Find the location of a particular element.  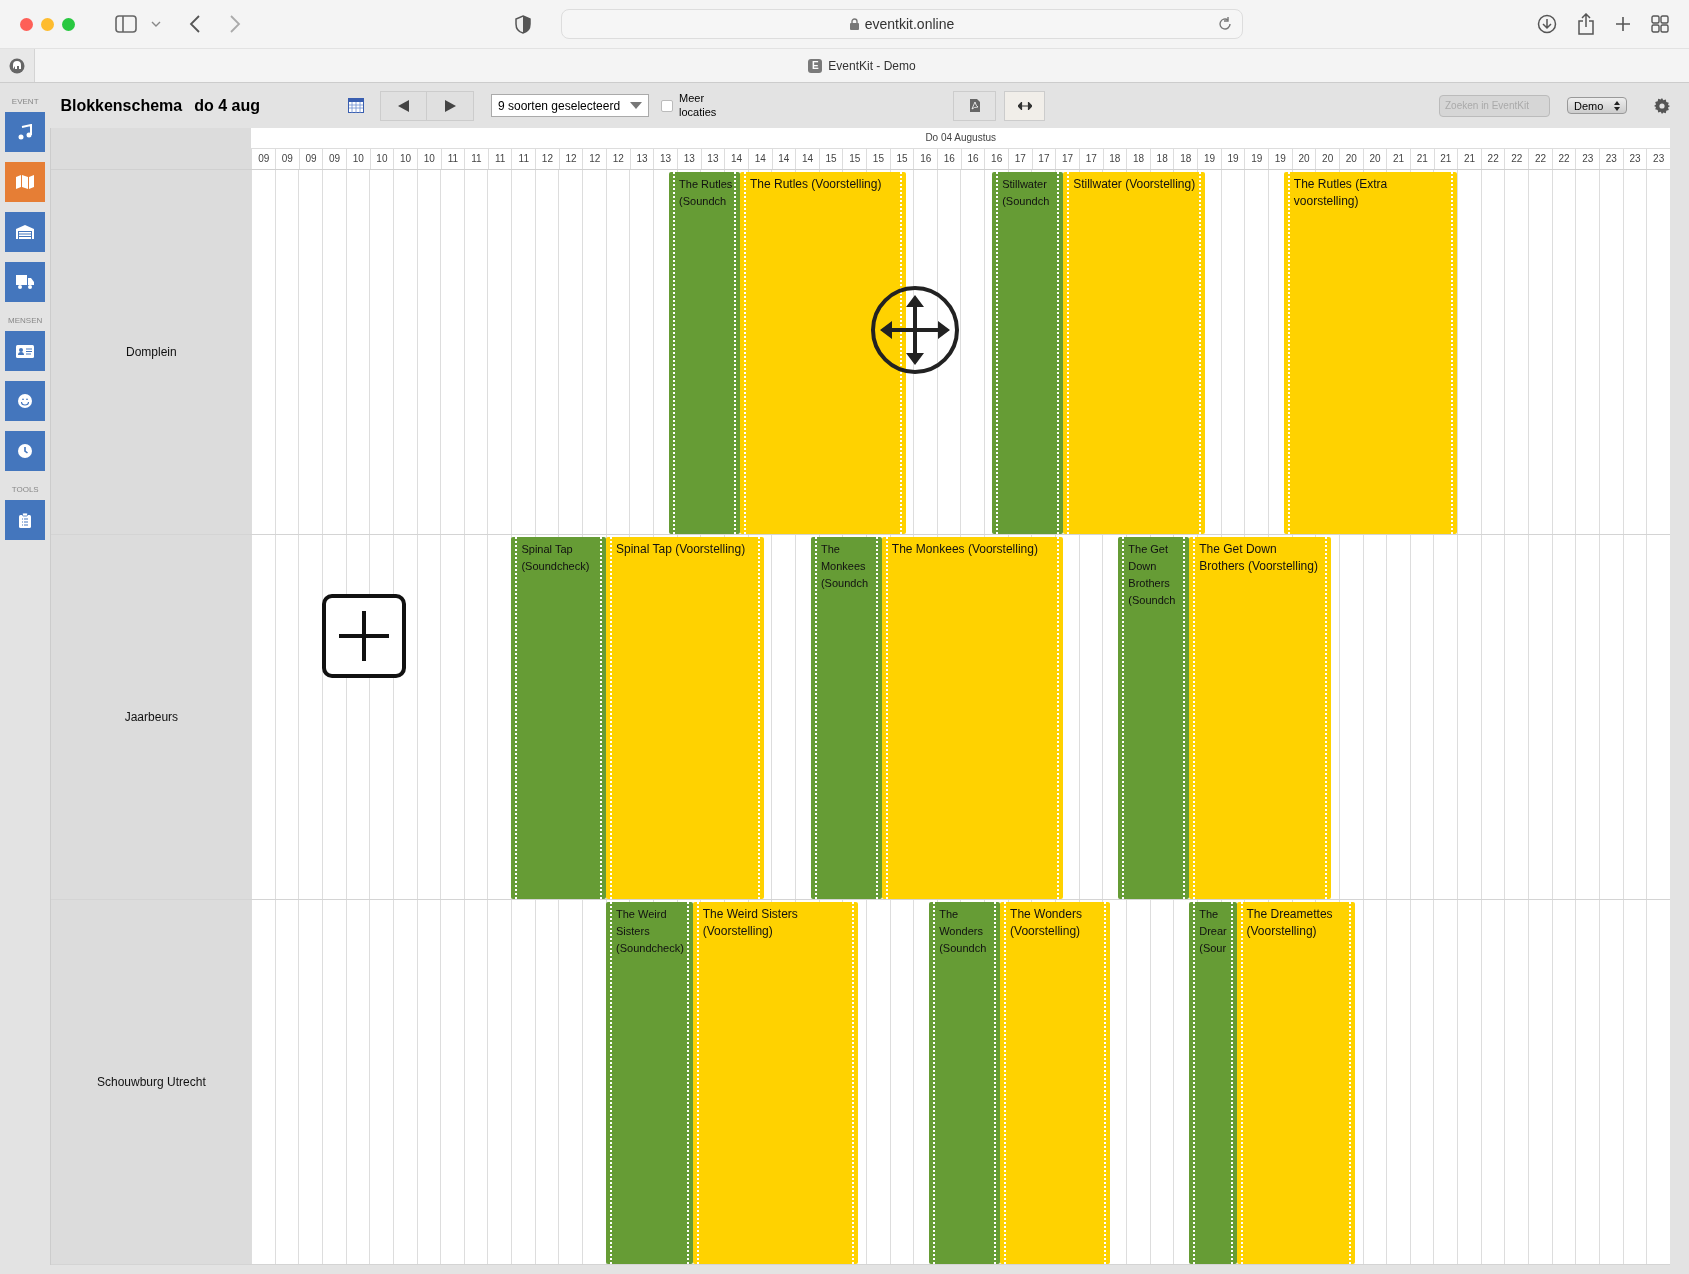

event-block: Spinal Tap (Voorstelling) is located at coordinates (685, 718).